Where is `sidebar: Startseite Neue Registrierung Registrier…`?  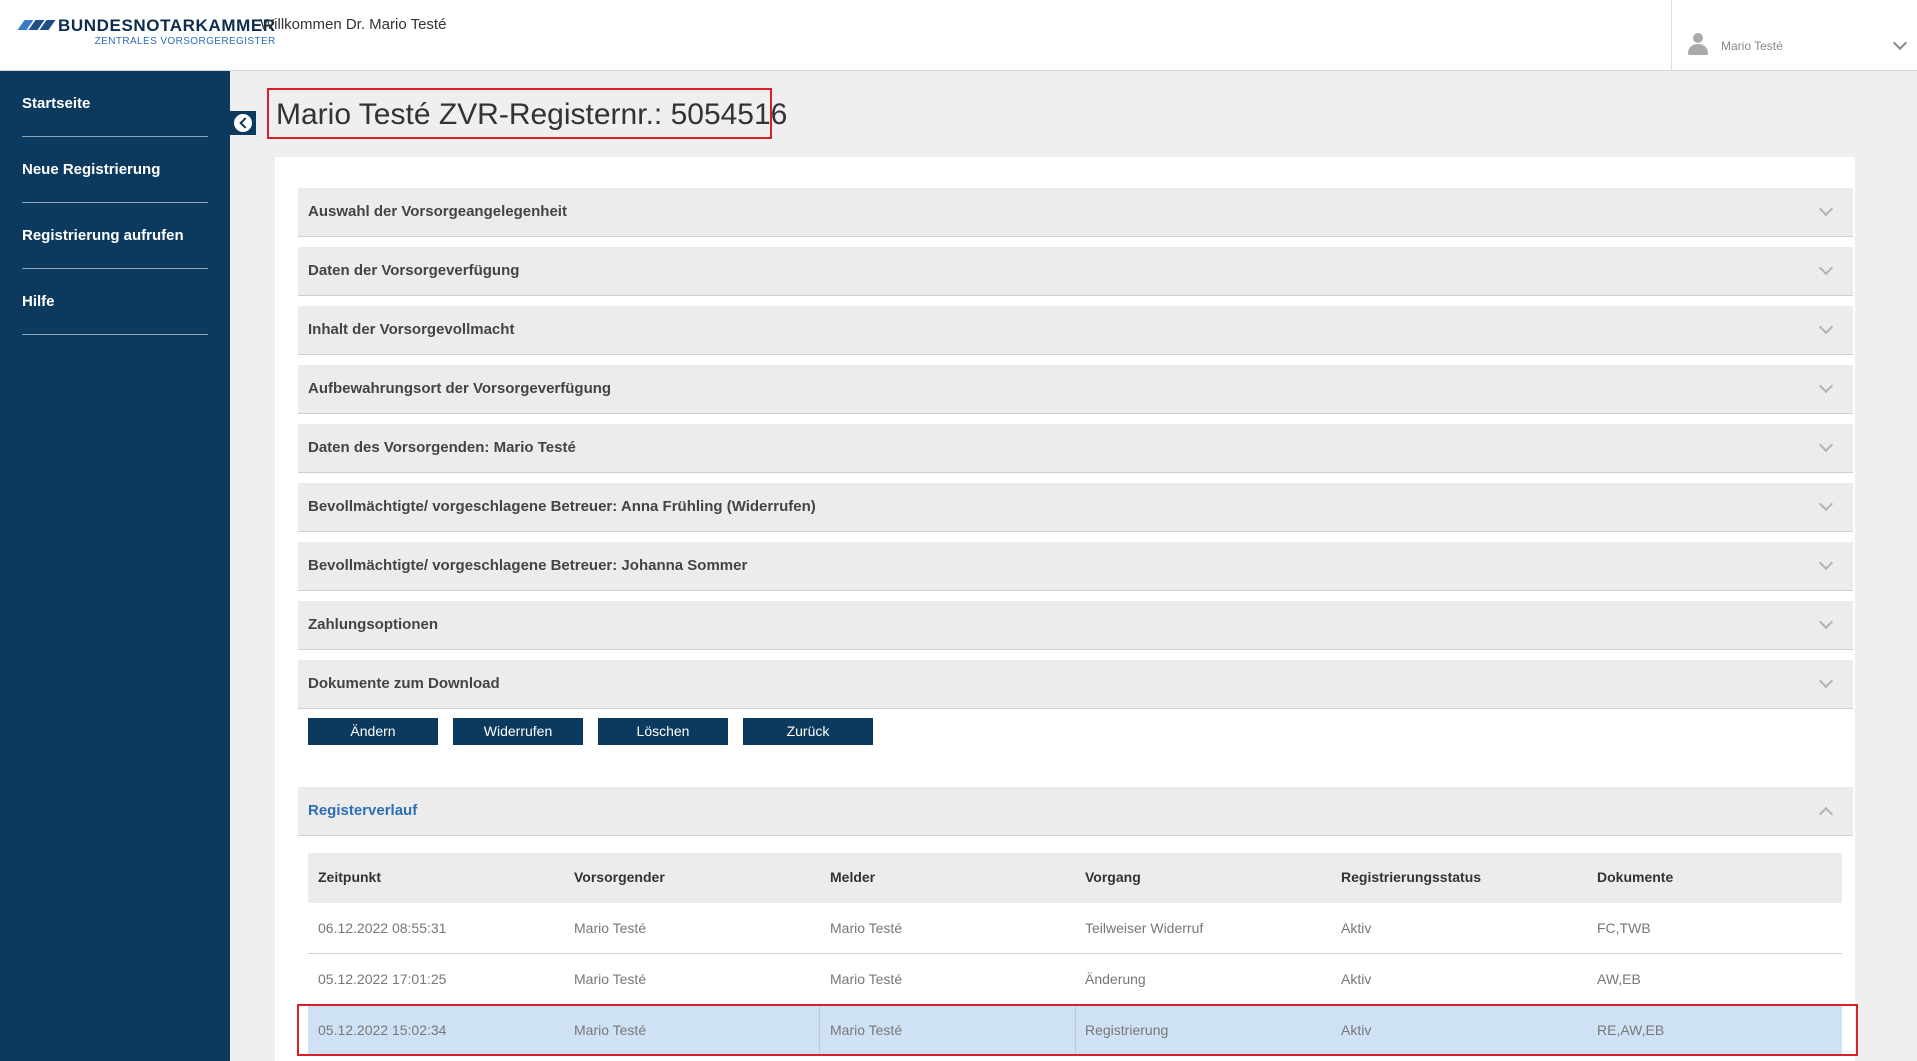
sidebar: Startseite Neue Registrierung Registrier… is located at coordinates (115, 566).